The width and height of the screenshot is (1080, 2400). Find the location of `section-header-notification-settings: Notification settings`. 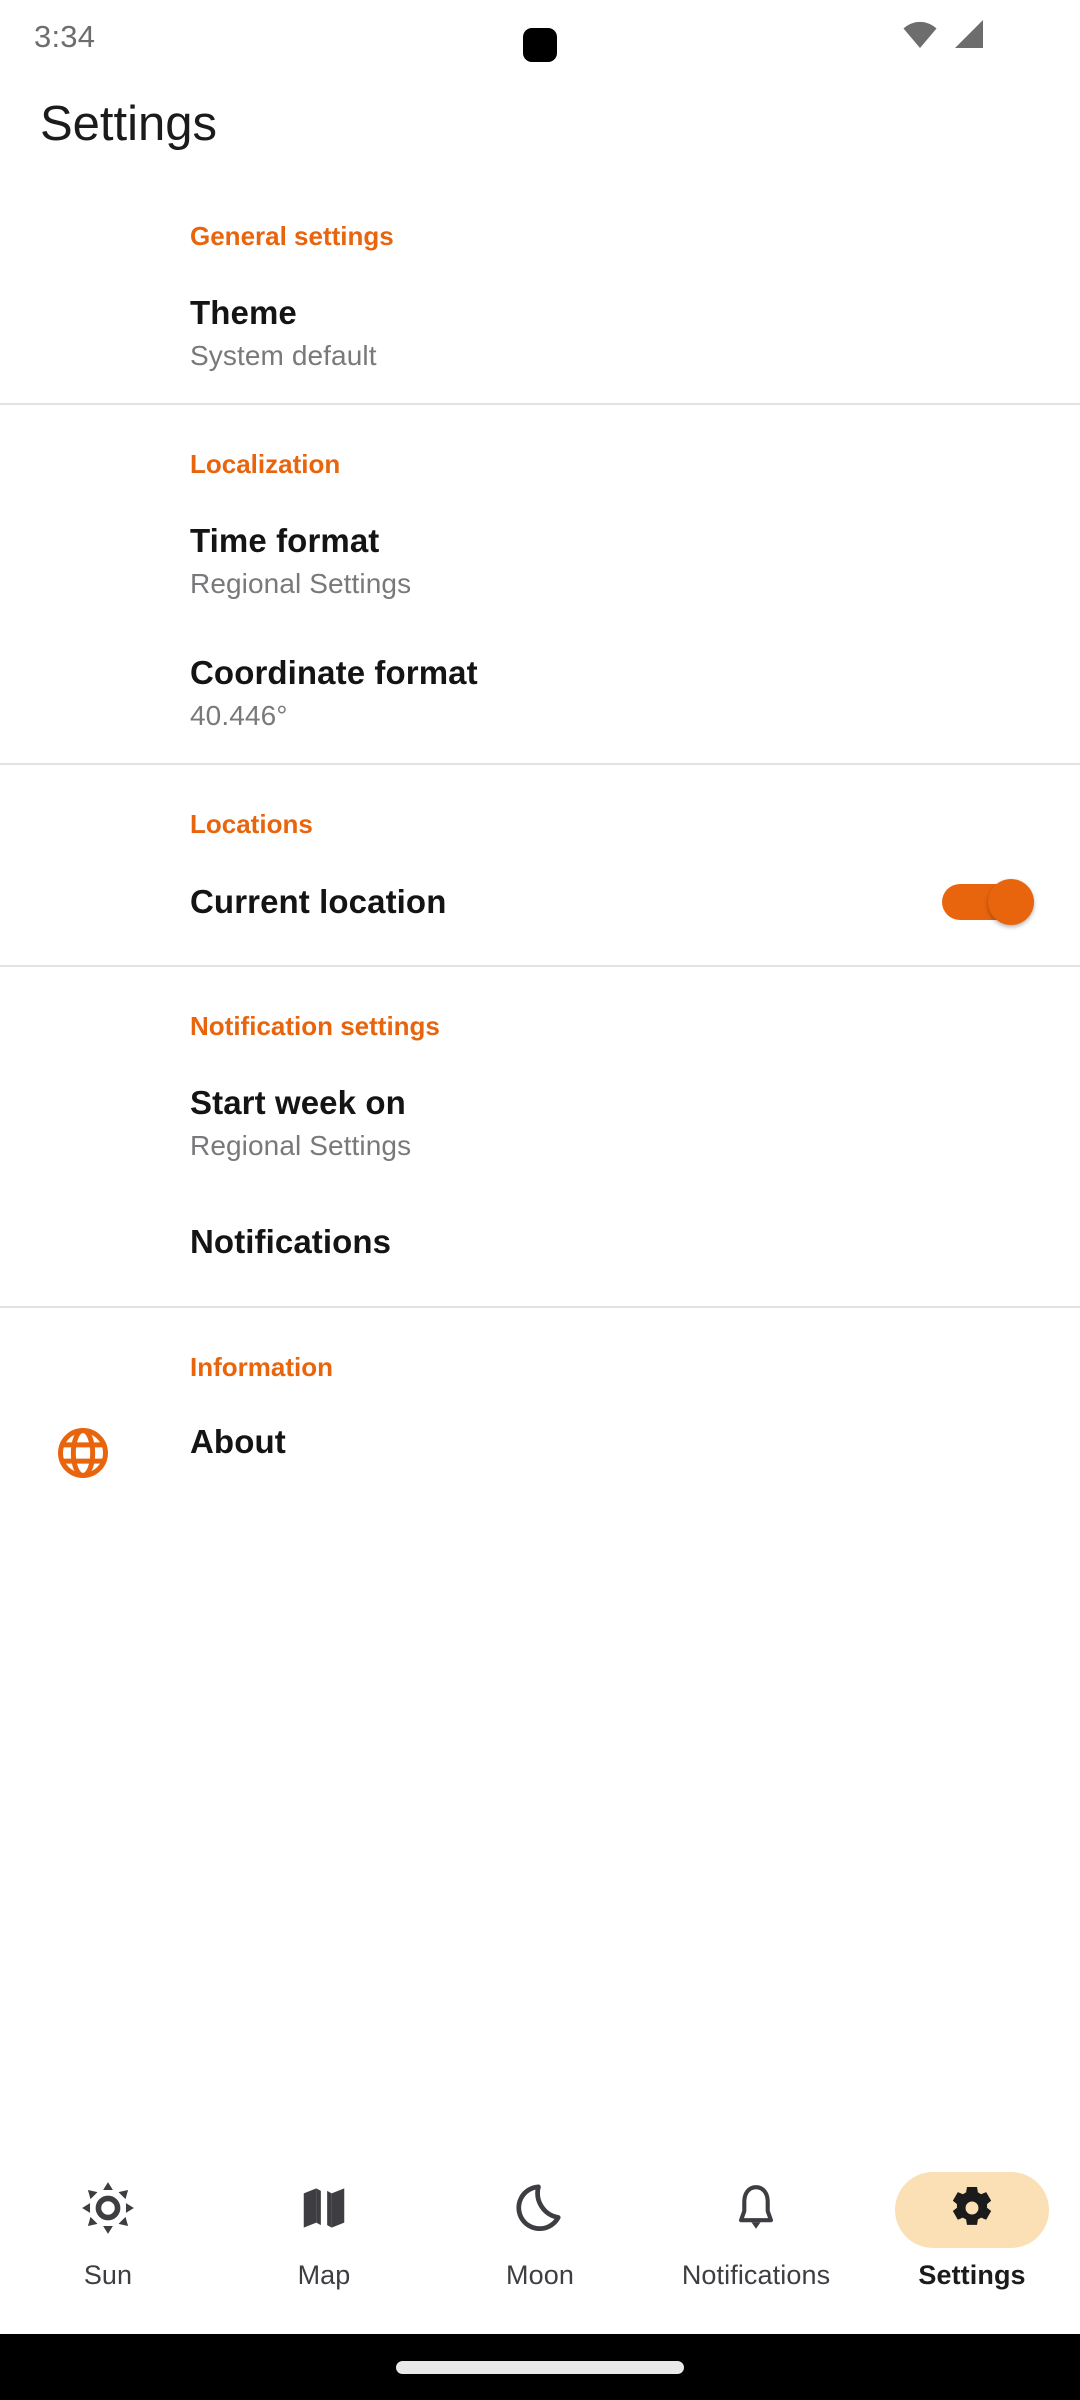

section-header-notification-settings: Notification settings is located at coordinates (315, 1026).